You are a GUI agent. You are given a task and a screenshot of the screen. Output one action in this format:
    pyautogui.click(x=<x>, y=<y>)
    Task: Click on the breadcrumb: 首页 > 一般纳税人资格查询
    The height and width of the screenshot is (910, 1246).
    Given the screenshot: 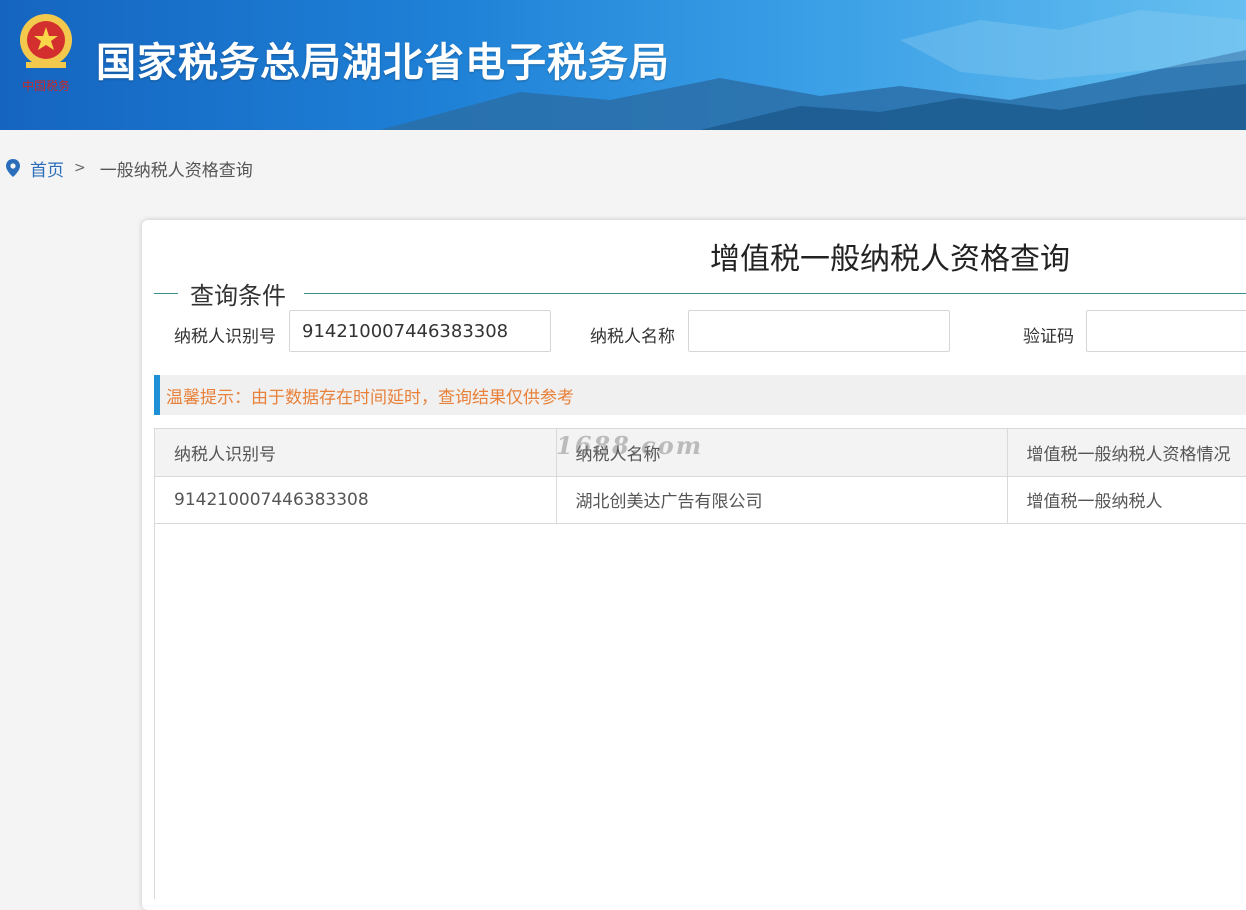 What is the action you would take?
    pyautogui.click(x=129, y=168)
    